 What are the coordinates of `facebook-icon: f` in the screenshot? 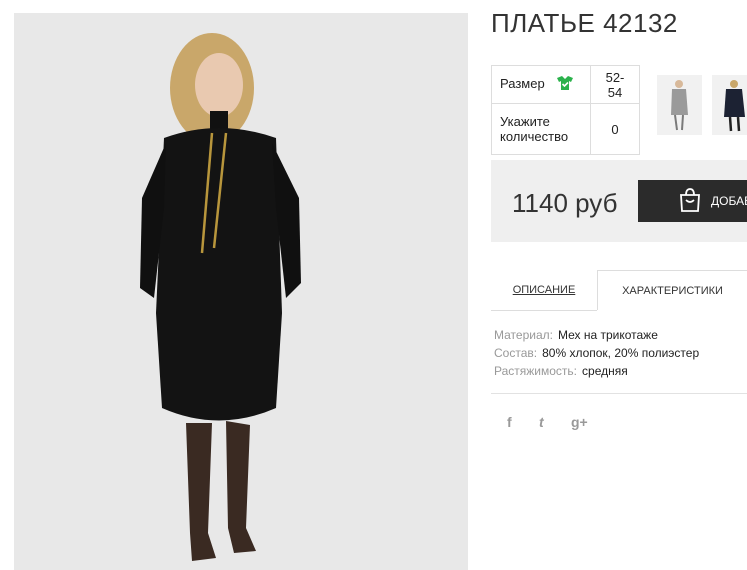 It's located at (509, 422).